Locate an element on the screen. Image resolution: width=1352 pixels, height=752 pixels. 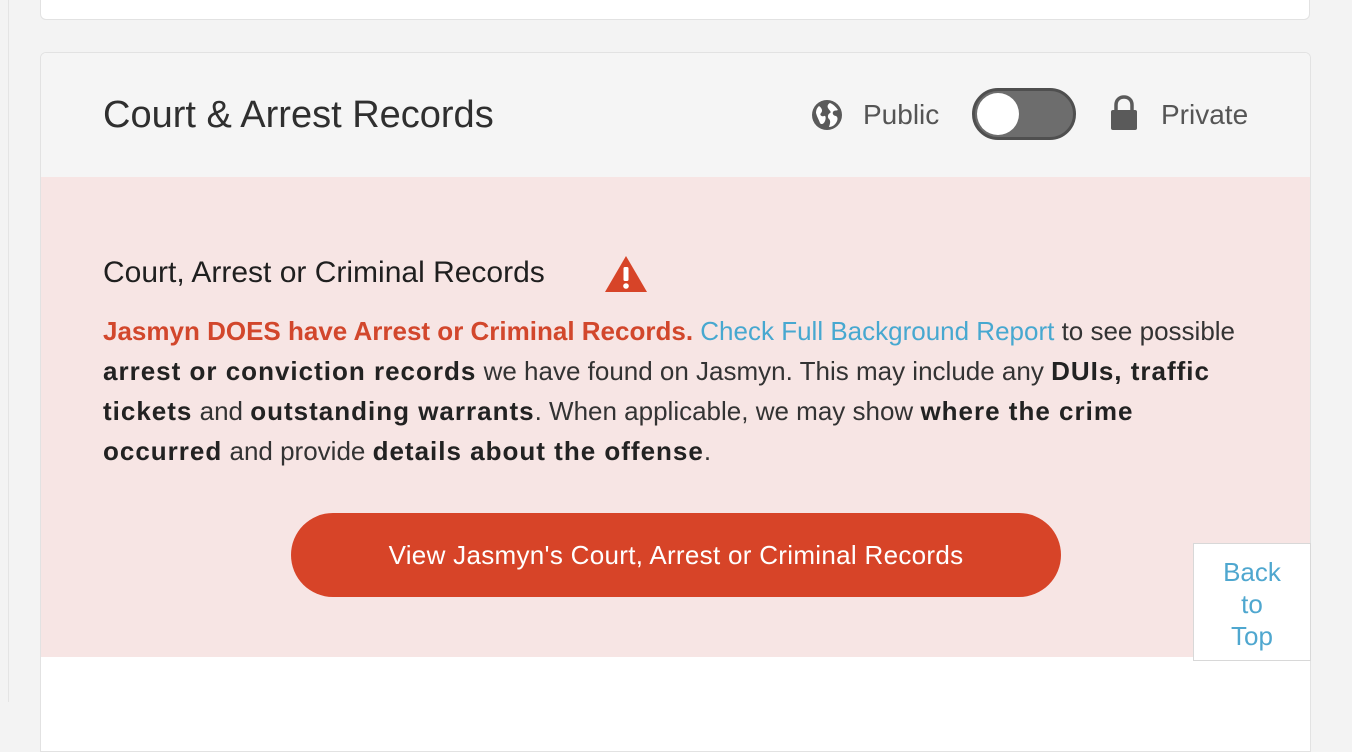
back-to-top-button: Back to Top is located at coordinates (1252, 602).